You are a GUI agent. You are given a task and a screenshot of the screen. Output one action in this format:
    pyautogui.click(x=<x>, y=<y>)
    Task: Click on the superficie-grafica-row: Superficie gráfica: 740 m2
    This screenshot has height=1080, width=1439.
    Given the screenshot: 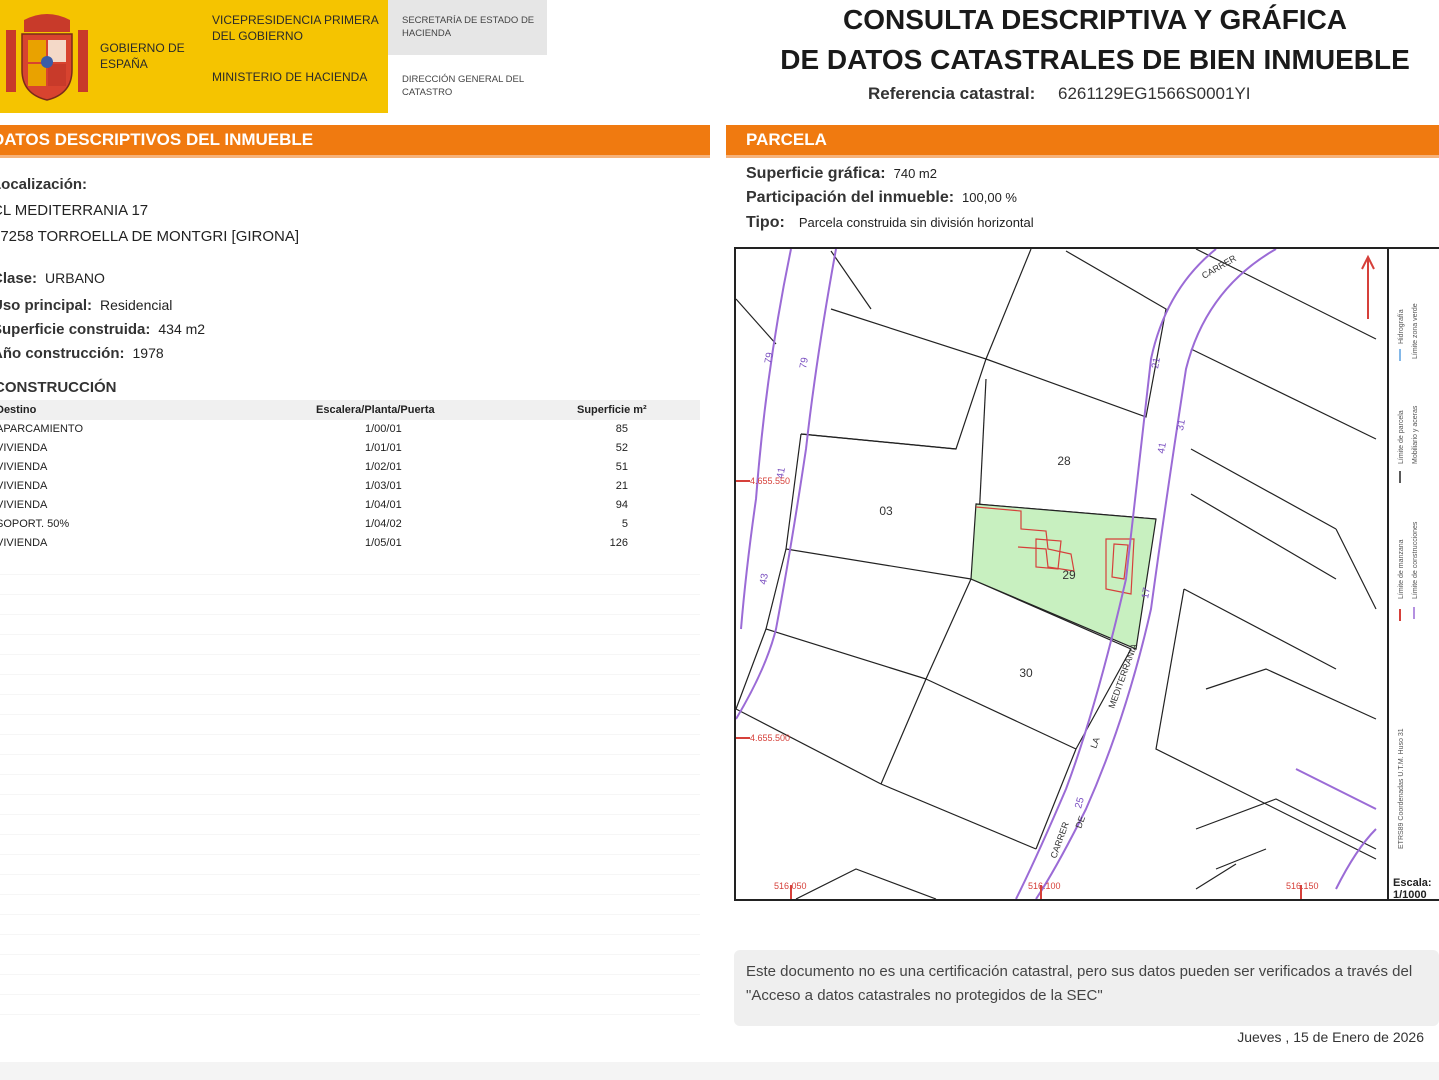 What is the action you would take?
    pyautogui.click(x=841, y=174)
    